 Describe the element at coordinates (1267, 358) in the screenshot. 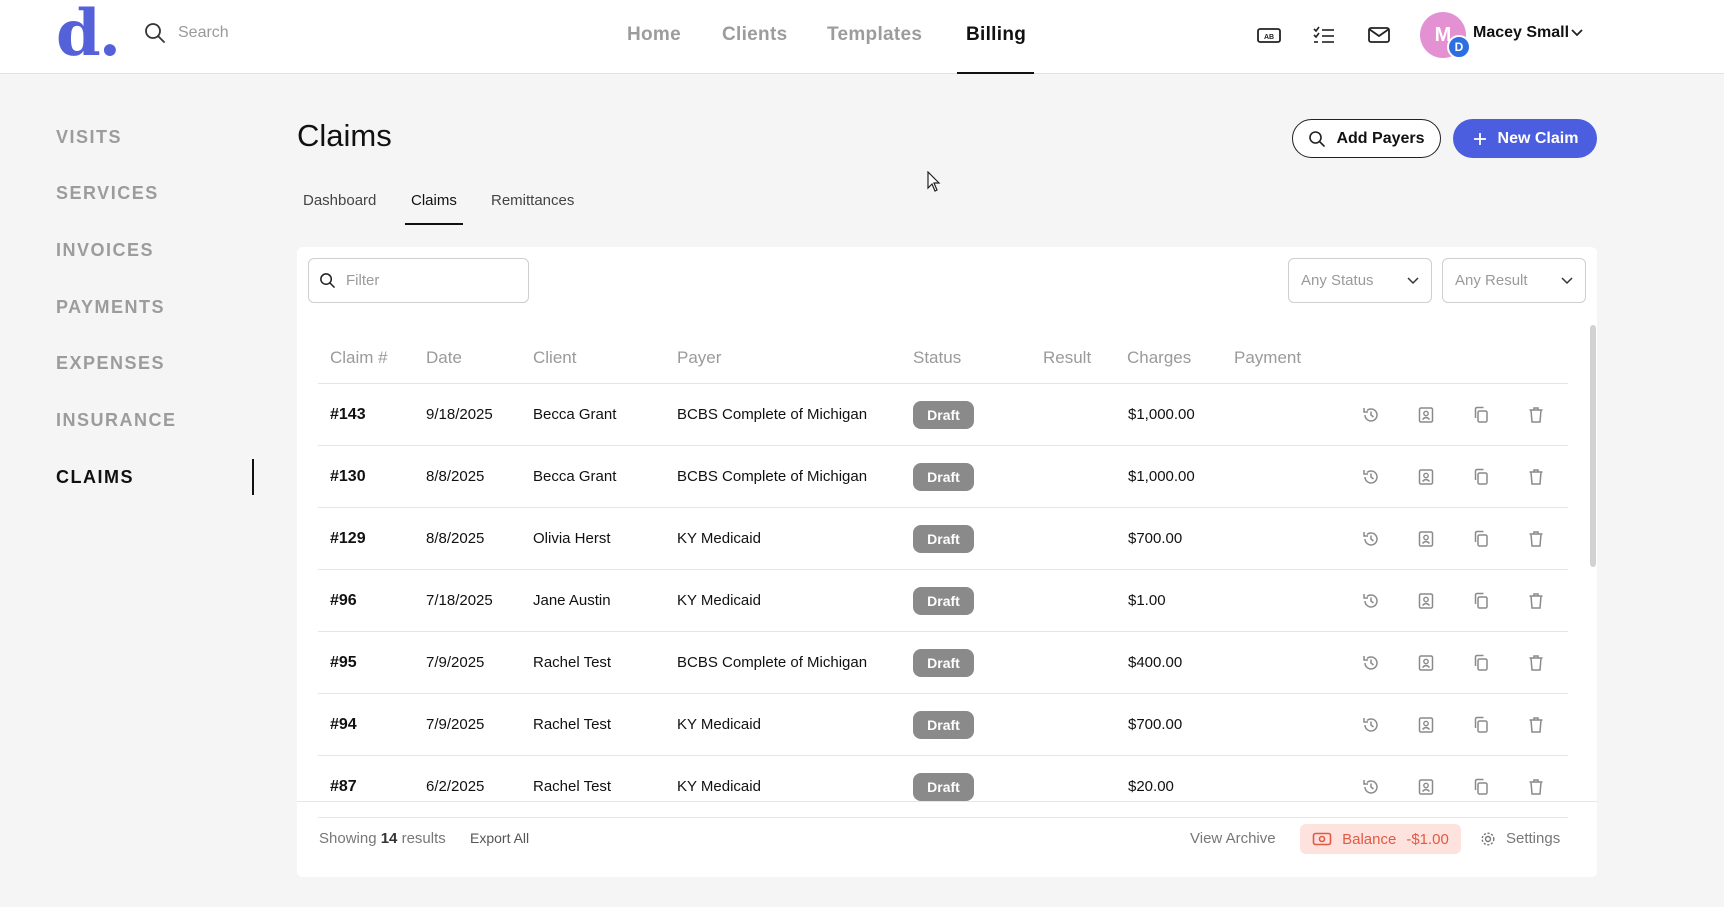

I see `column-header-payment: Payment` at that location.